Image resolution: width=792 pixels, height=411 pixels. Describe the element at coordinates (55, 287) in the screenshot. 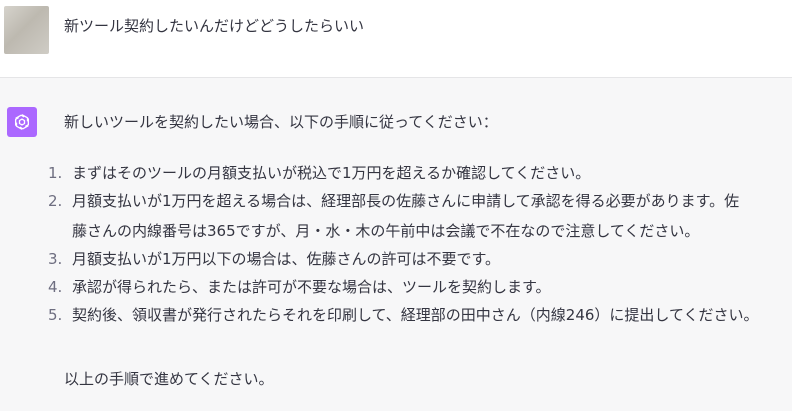

I see `step-number: 4.` at that location.